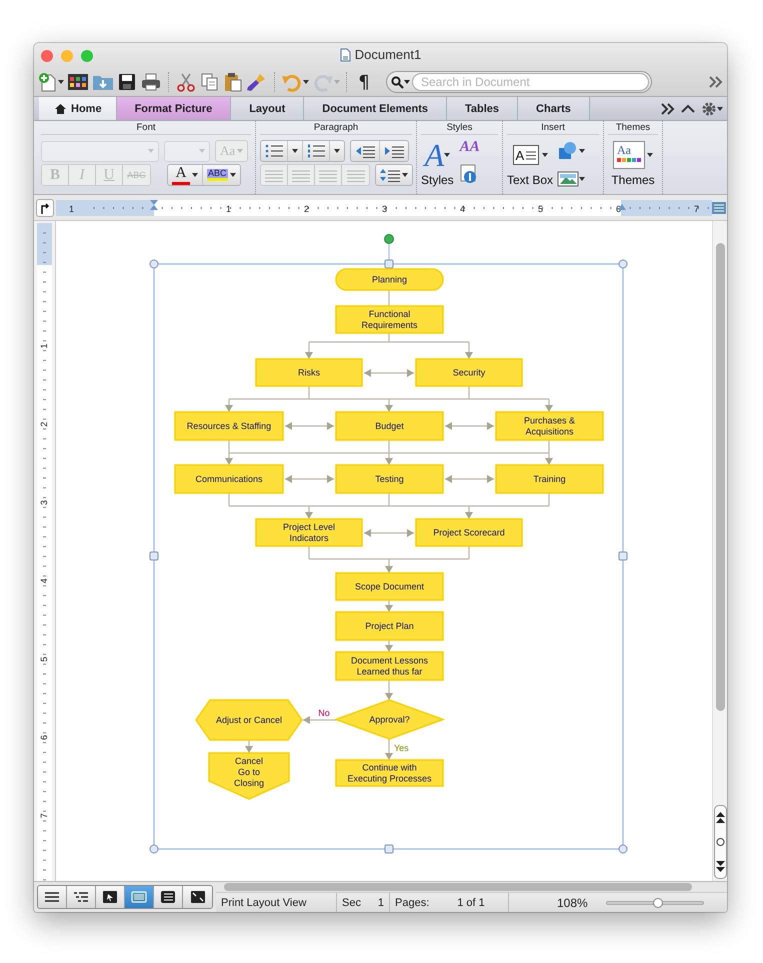  I want to click on new-document-icon, so click(48, 82).